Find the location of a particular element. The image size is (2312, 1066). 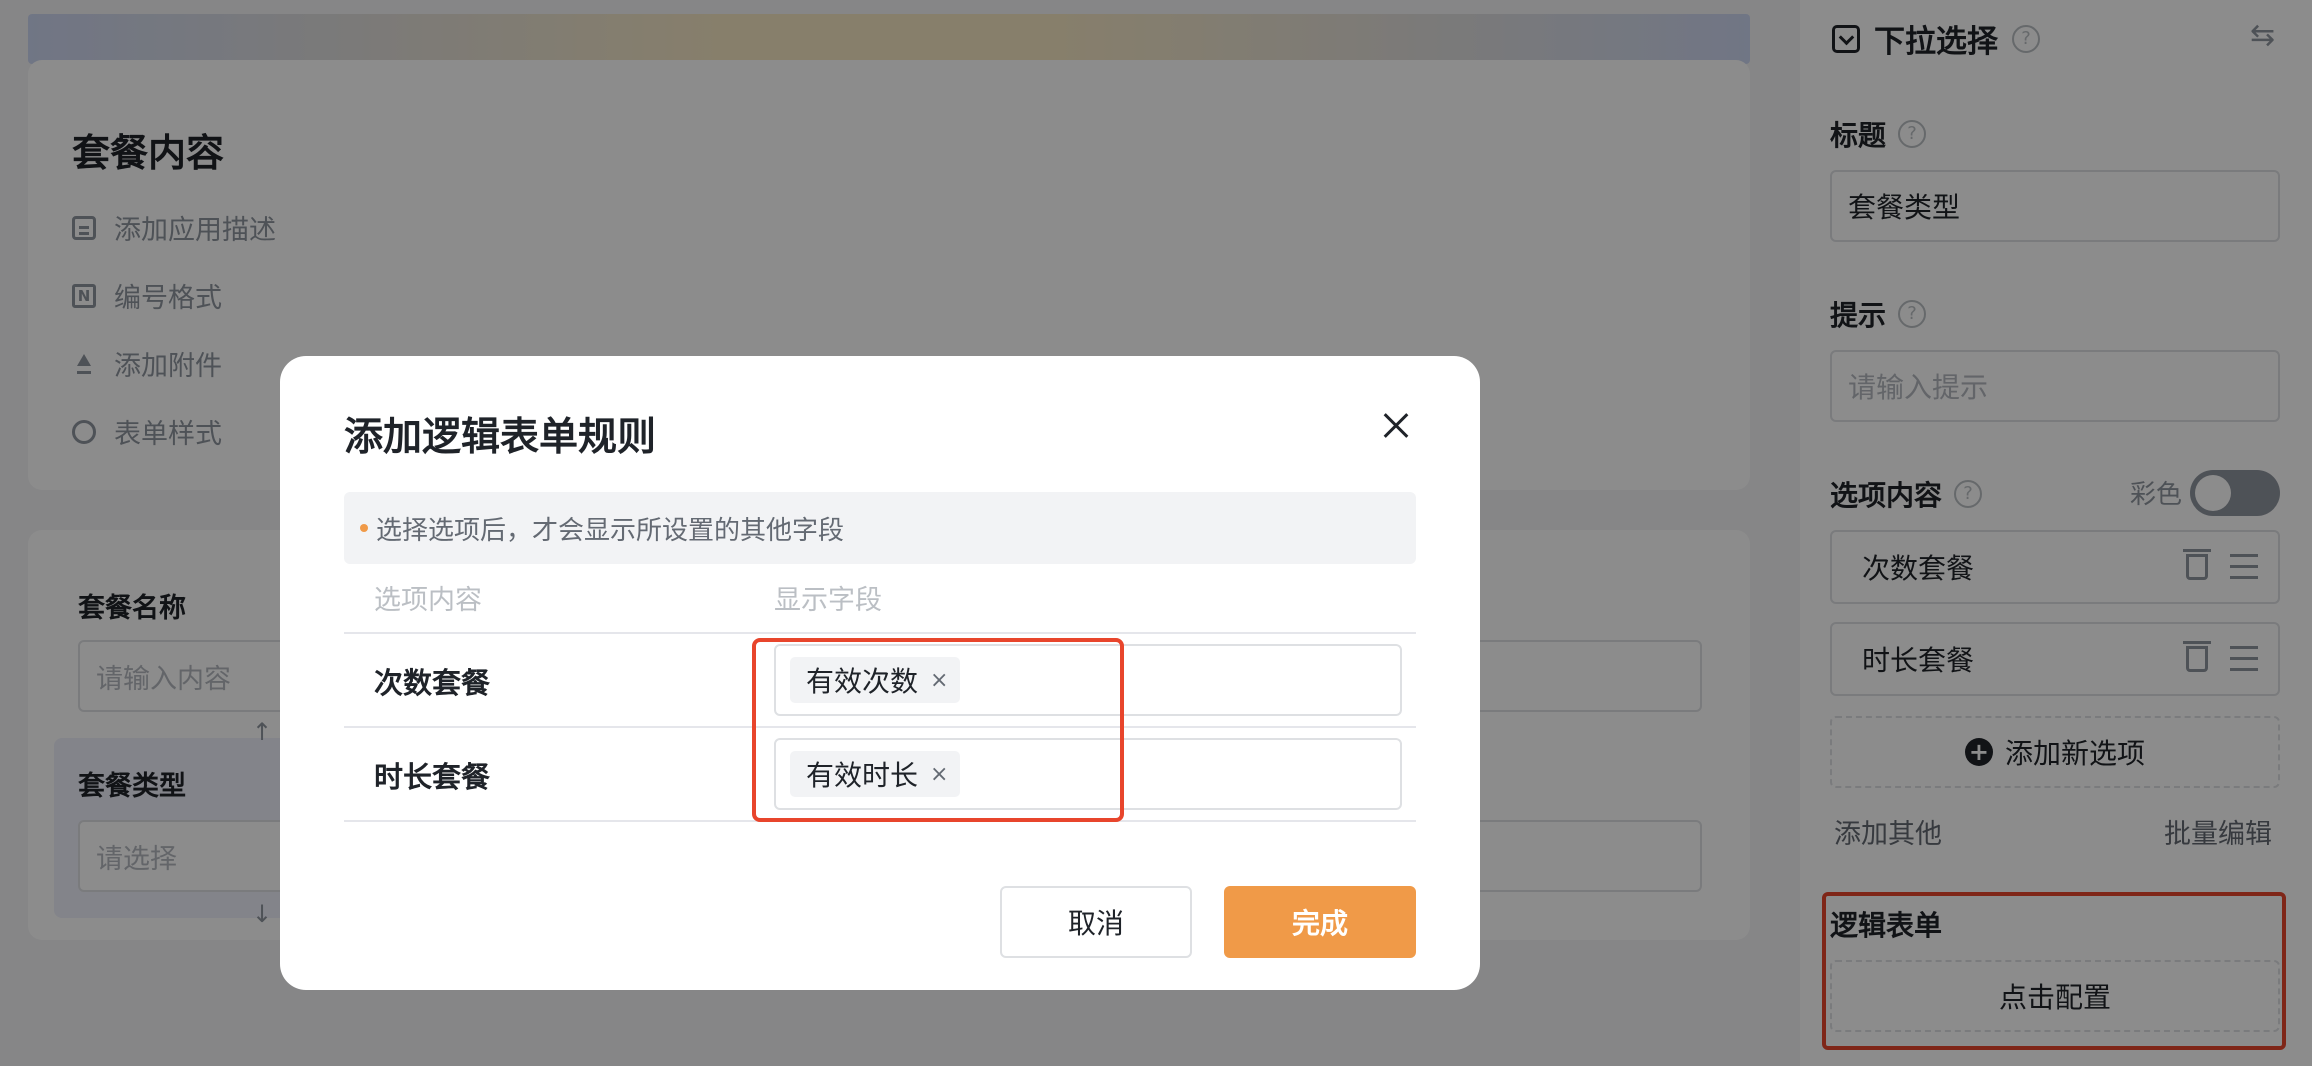

notice-bar: 选择选项后，才会显示所设置的其他字段 is located at coordinates (880, 528).